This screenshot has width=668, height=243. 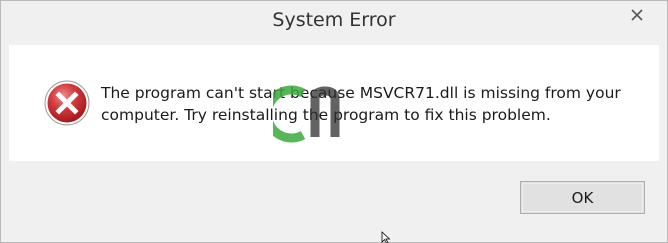 I want to click on close-x-icon, so click(x=637, y=15).